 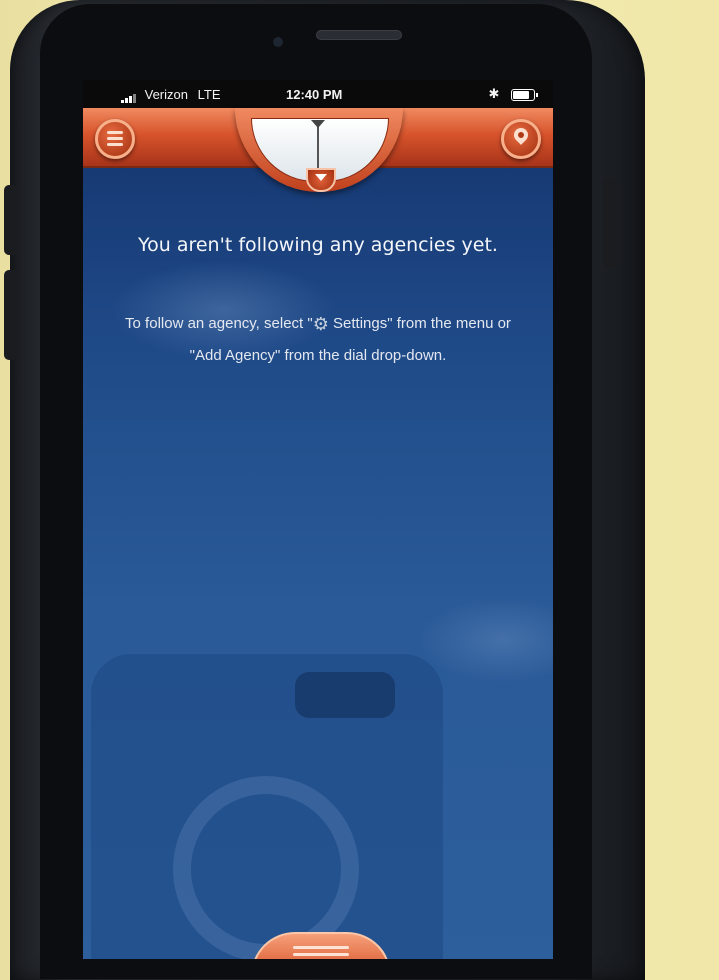 I want to click on carrier-info: Verizon LTE, so click(x=171, y=95).